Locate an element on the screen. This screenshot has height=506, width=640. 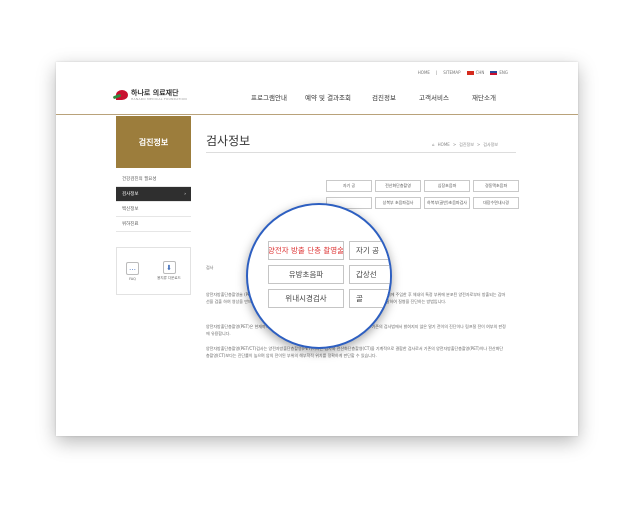
download-icon: ⬇ is located at coordinates (169, 267).